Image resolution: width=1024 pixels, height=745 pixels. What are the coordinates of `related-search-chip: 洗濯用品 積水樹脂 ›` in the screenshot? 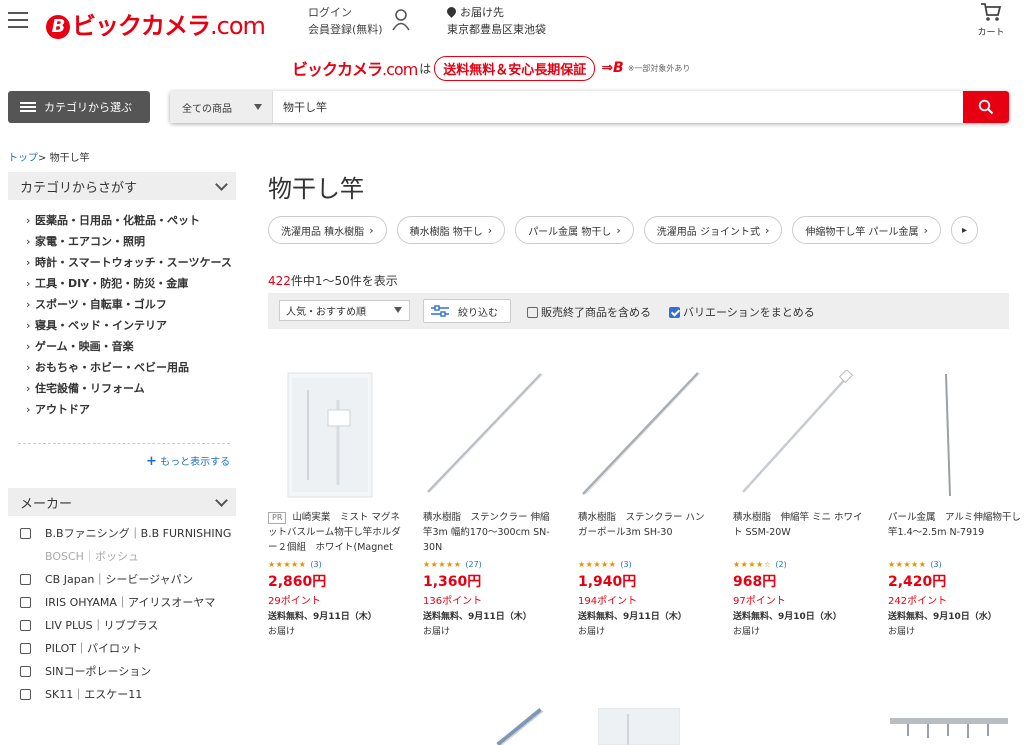 It's located at (327, 230).